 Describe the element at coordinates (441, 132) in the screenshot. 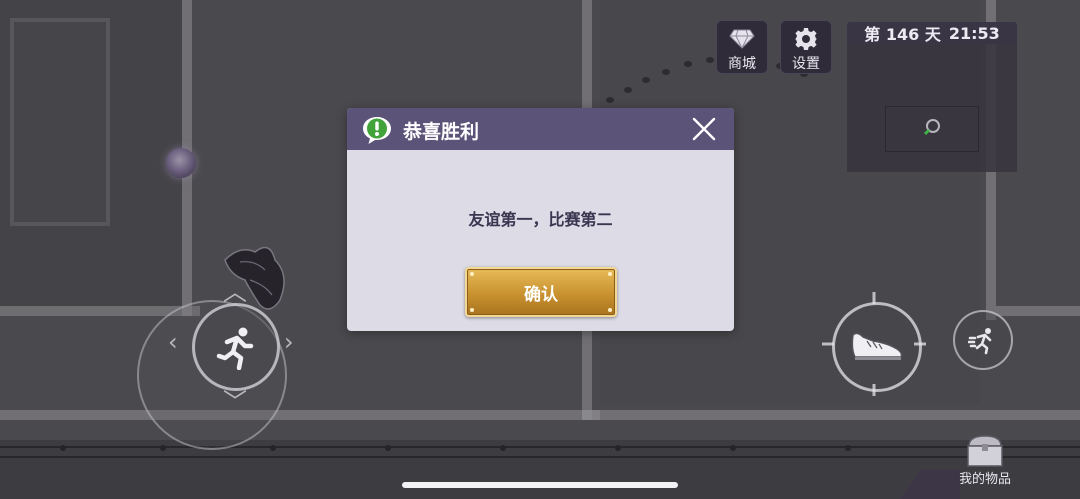

I see `dialog-title: 恭喜胜利` at that location.